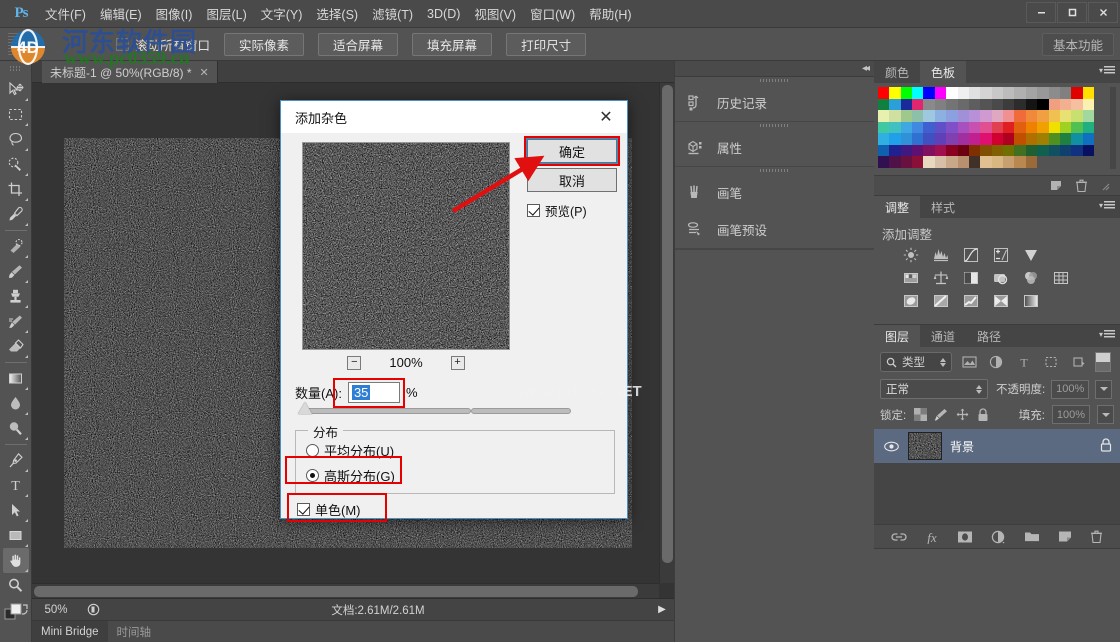 This screenshot has height=642, width=1120. What do you see at coordinates (1070, 389) in the screenshot?
I see `opacity-value: 100%` at bounding box center [1070, 389].